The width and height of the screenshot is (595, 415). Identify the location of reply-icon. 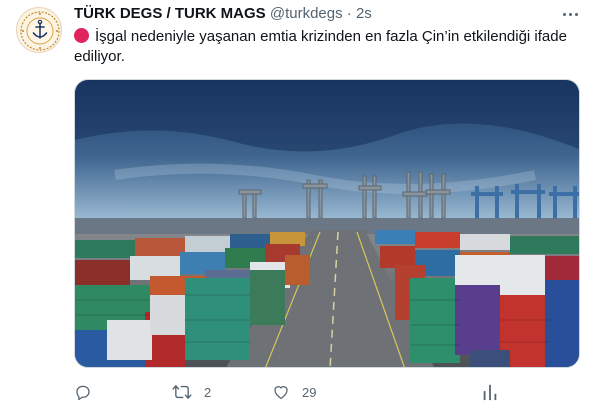
(83, 393).